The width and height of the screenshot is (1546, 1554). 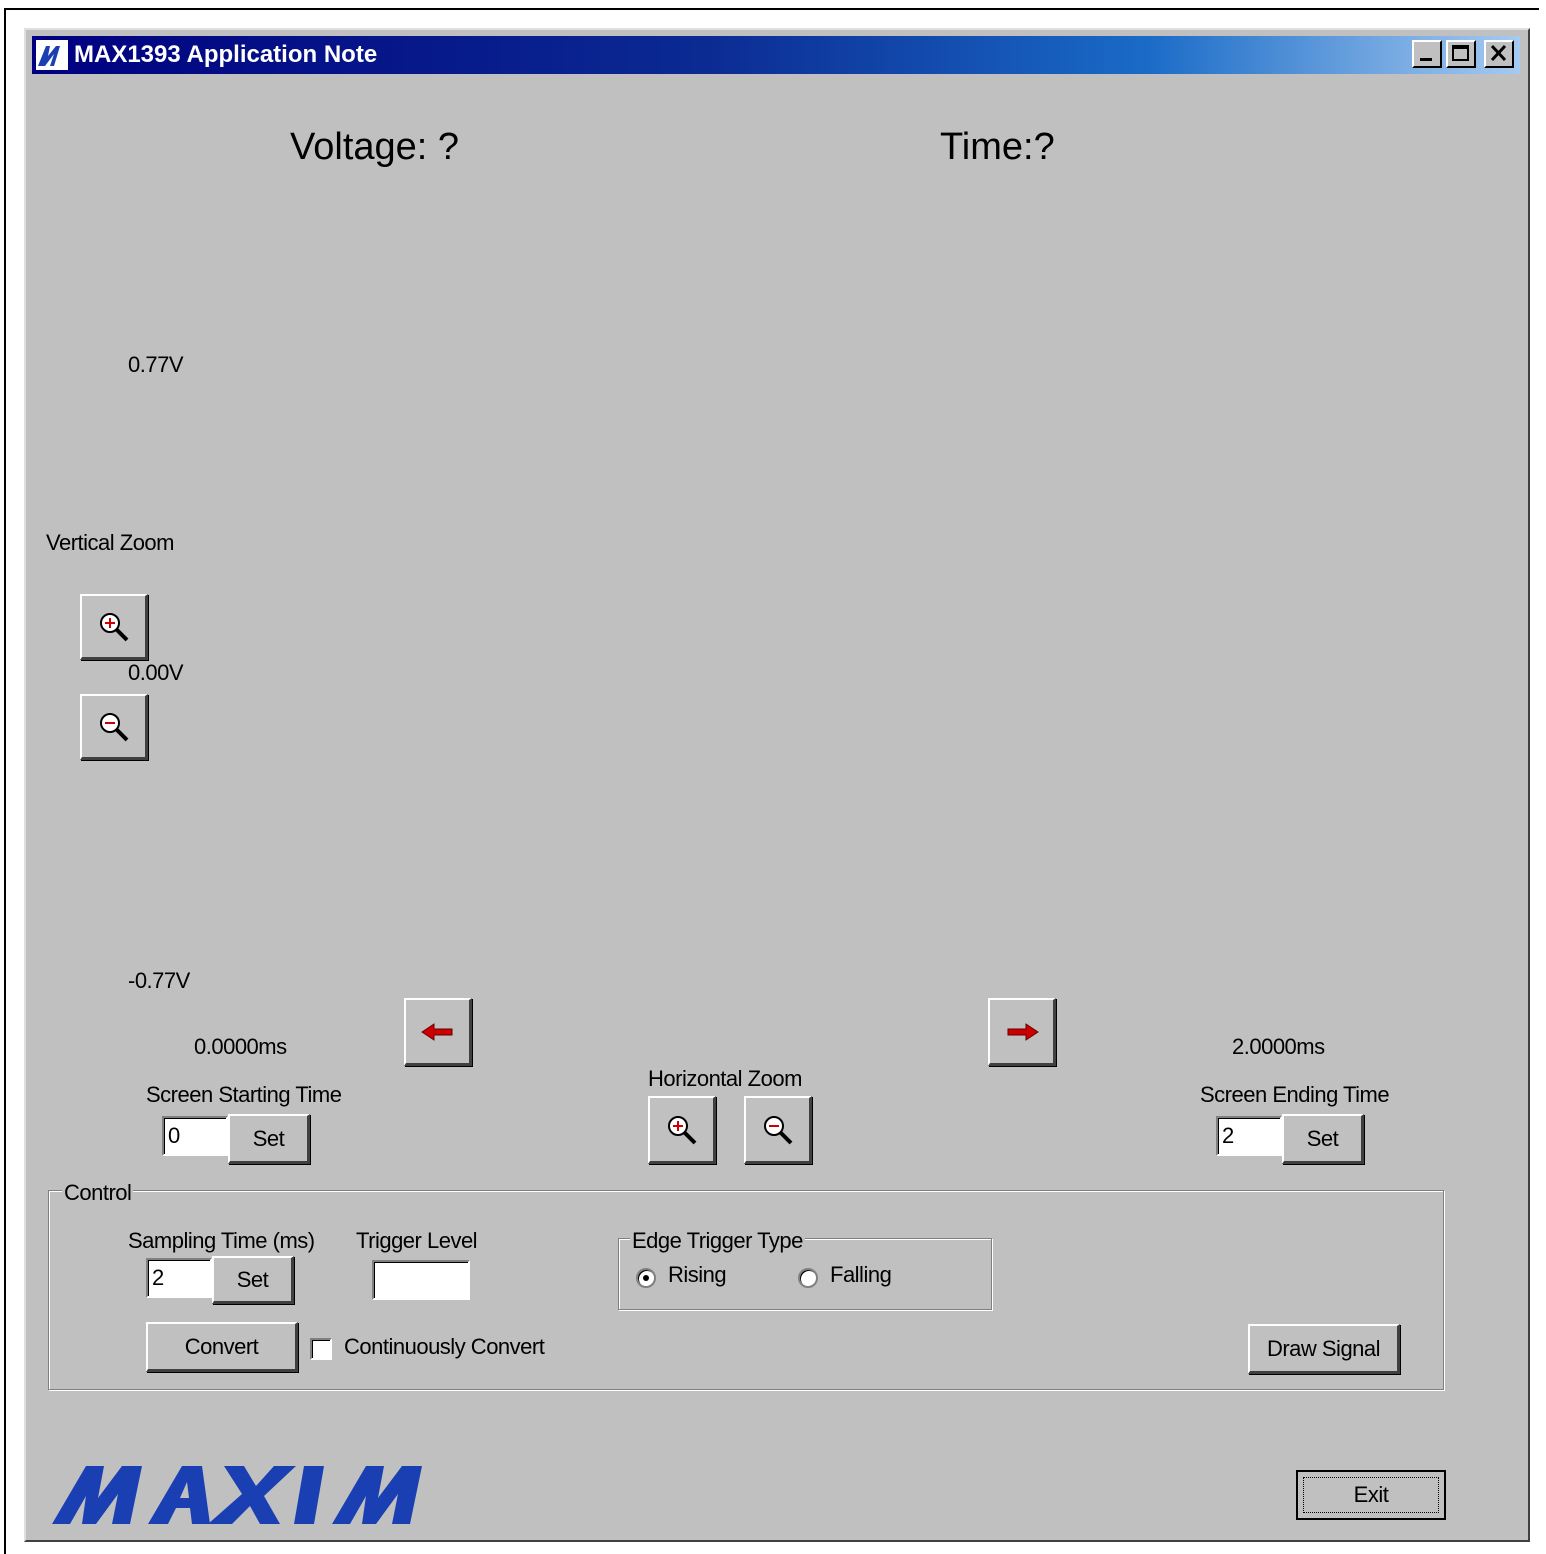 I want to click on exit-button: Exit, so click(x=1371, y=1495).